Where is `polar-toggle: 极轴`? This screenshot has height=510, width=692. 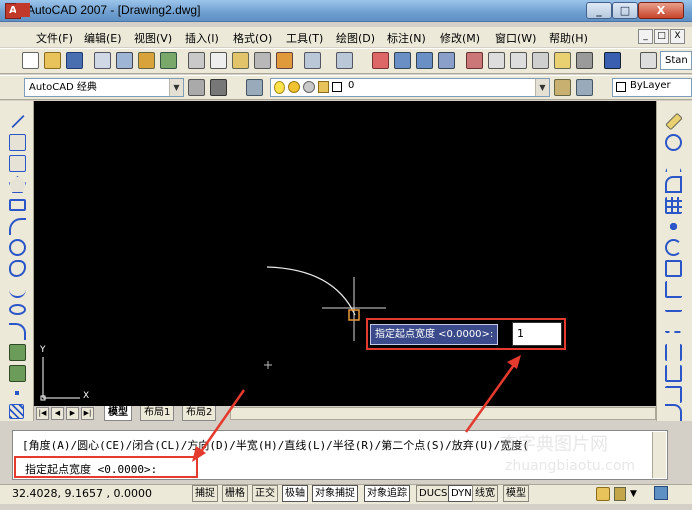
polar-toggle: 极轴 is located at coordinates (295, 493).